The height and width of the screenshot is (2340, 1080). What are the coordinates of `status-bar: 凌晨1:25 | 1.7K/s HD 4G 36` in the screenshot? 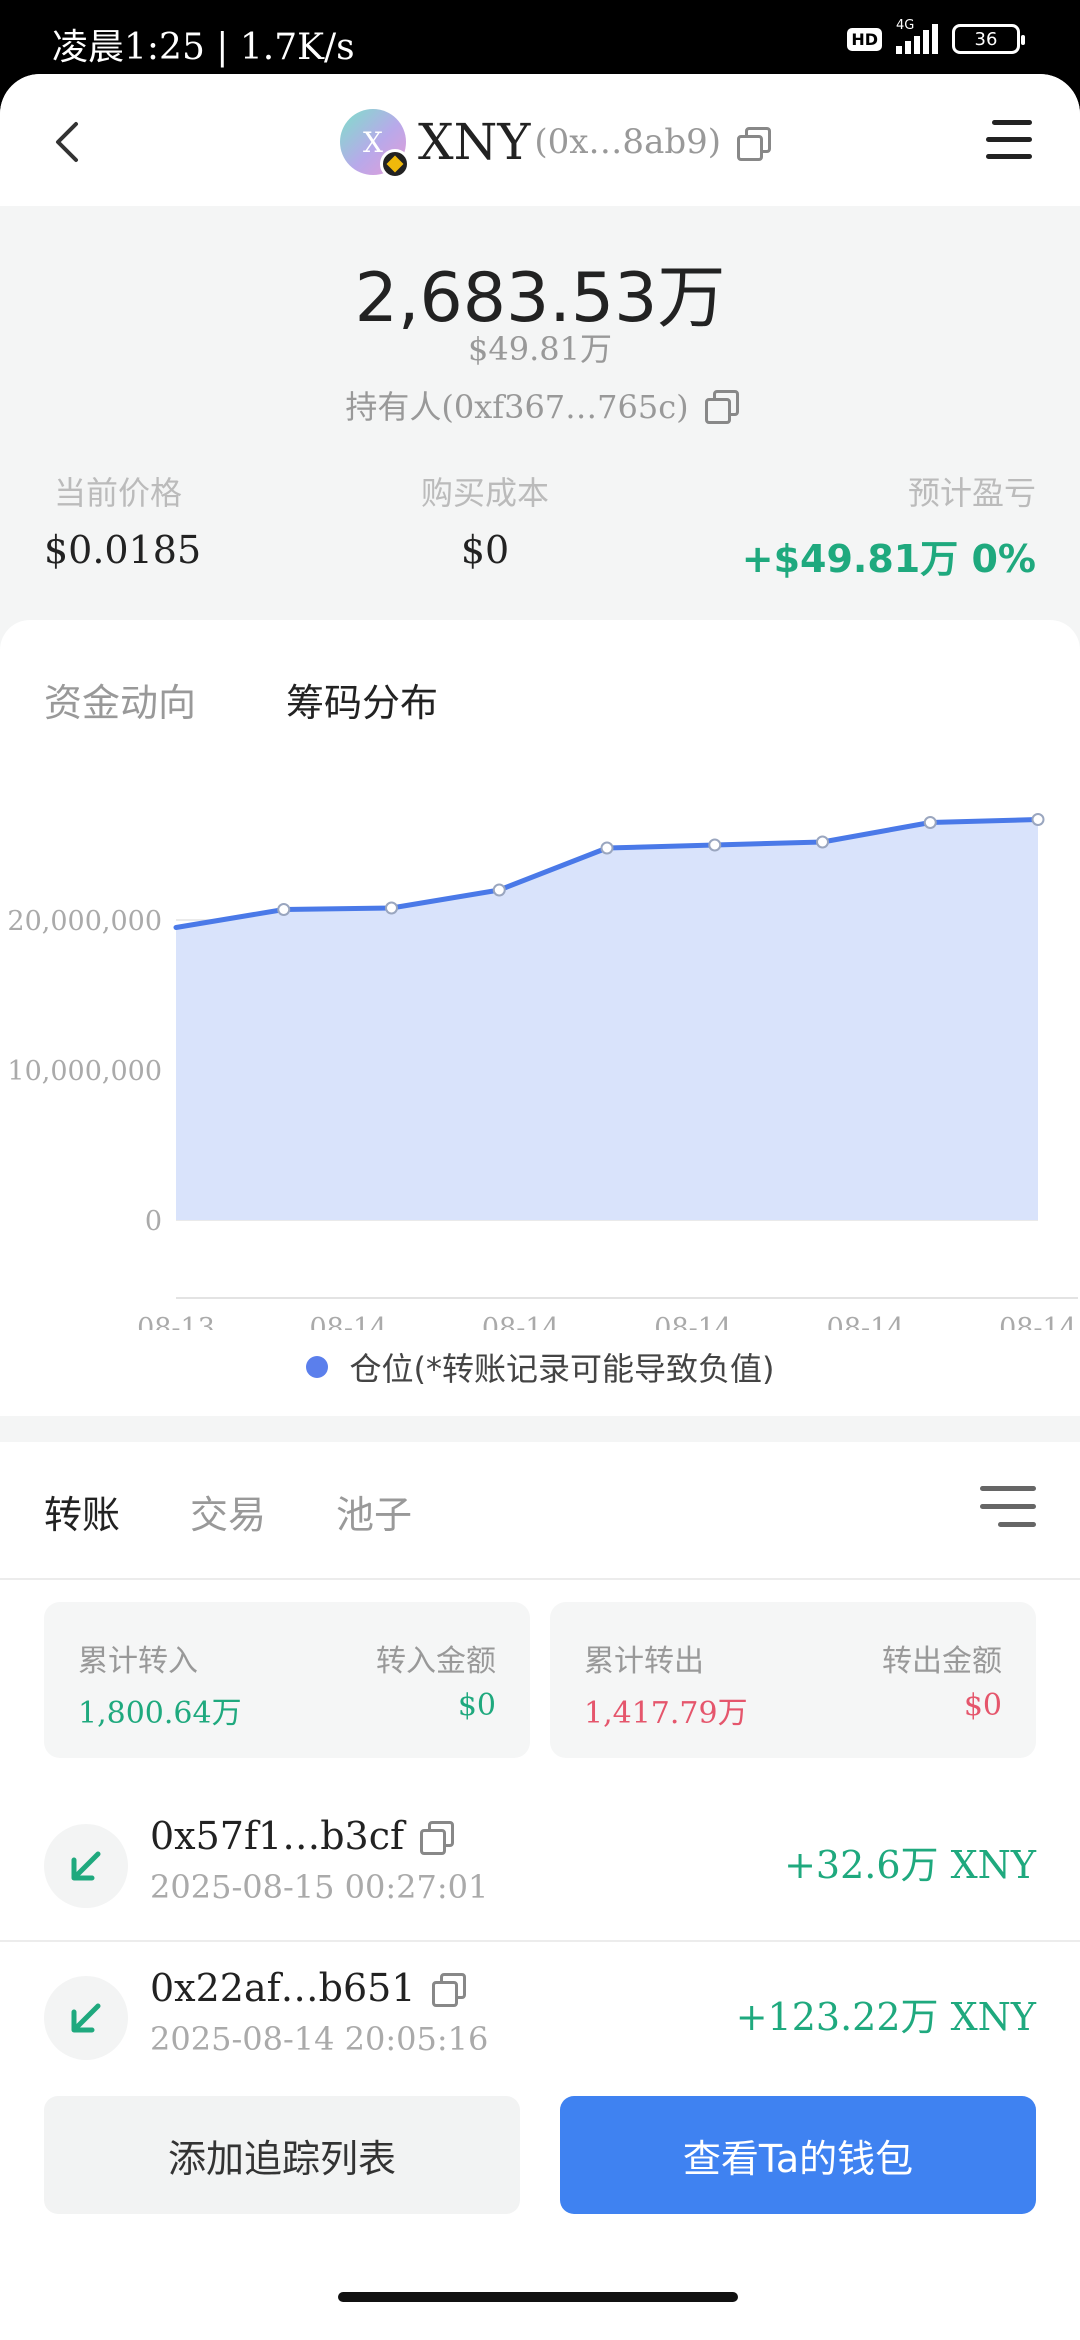 It's located at (540, 39).